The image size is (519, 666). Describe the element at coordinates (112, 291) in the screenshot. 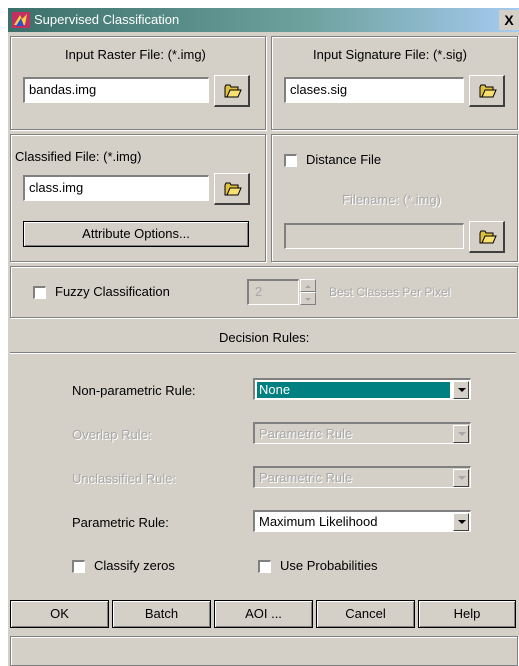

I see `fuzzy-classification-label: Fuzzy Classification` at that location.